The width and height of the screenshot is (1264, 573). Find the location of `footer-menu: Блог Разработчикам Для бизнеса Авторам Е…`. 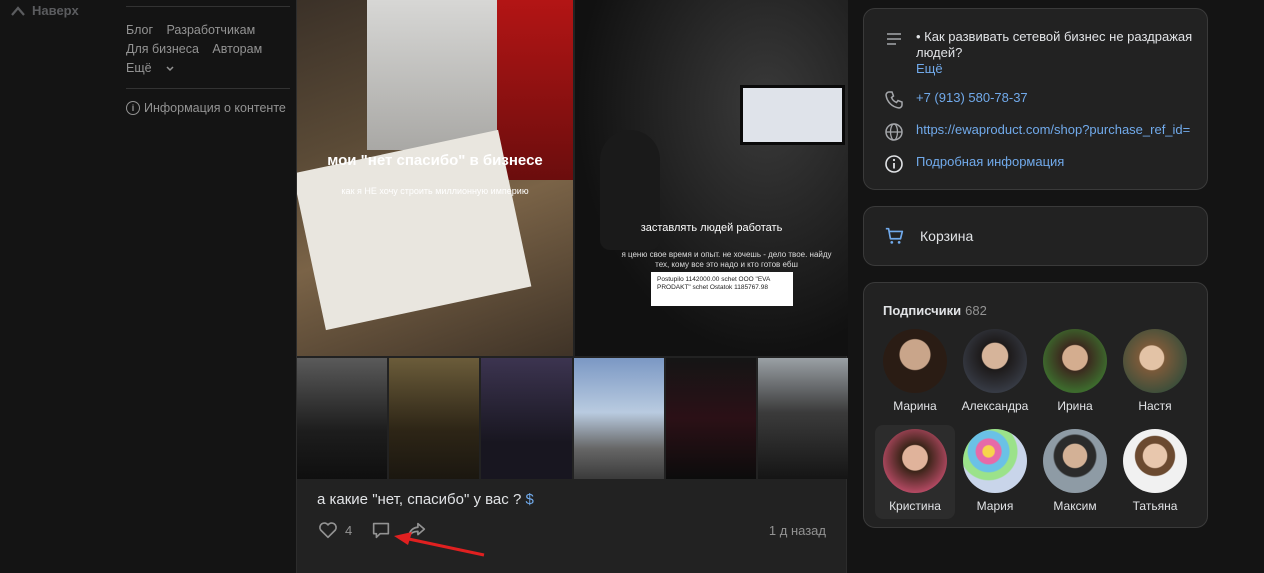

footer-menu: Блог Разработчикам Для бизнеса Авторам Е… is located at coordinates (208, 57).